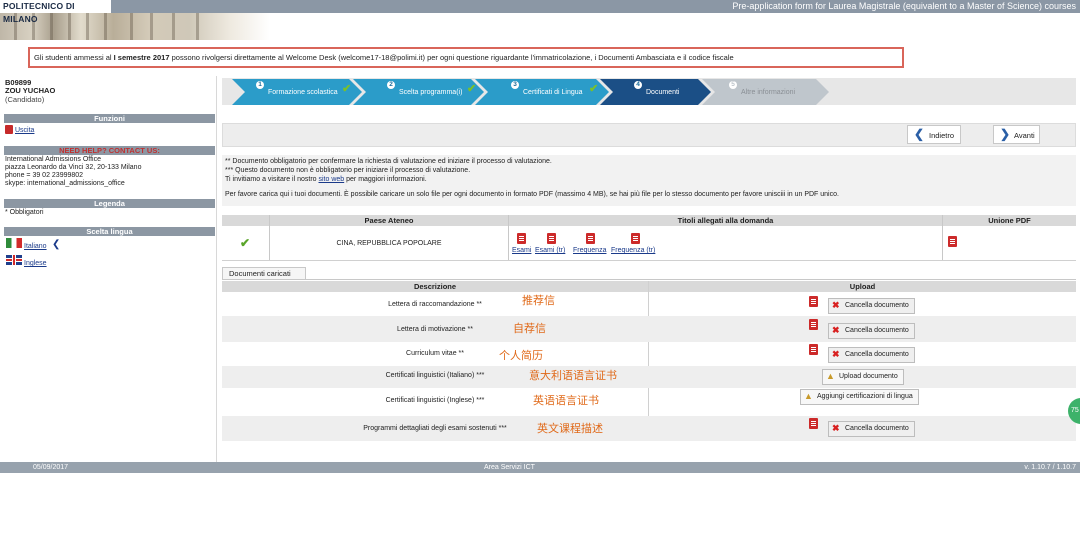 This screenshot has height=534, width=1080. I want to click on step-3-check-icon: ✔, so click(594, 89).